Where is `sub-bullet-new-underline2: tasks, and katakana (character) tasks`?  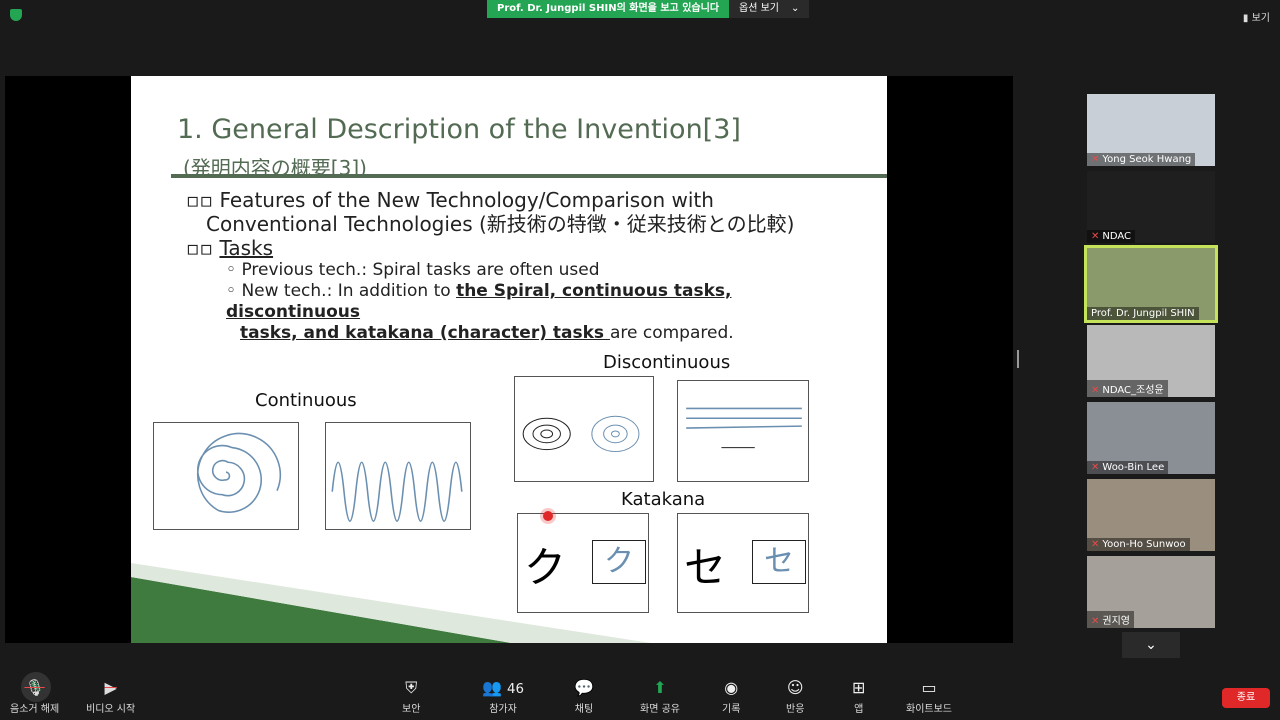
sub-bullet-new-underline2: tasks, and katakana (character) tasks is located at coordinates (425, 333).